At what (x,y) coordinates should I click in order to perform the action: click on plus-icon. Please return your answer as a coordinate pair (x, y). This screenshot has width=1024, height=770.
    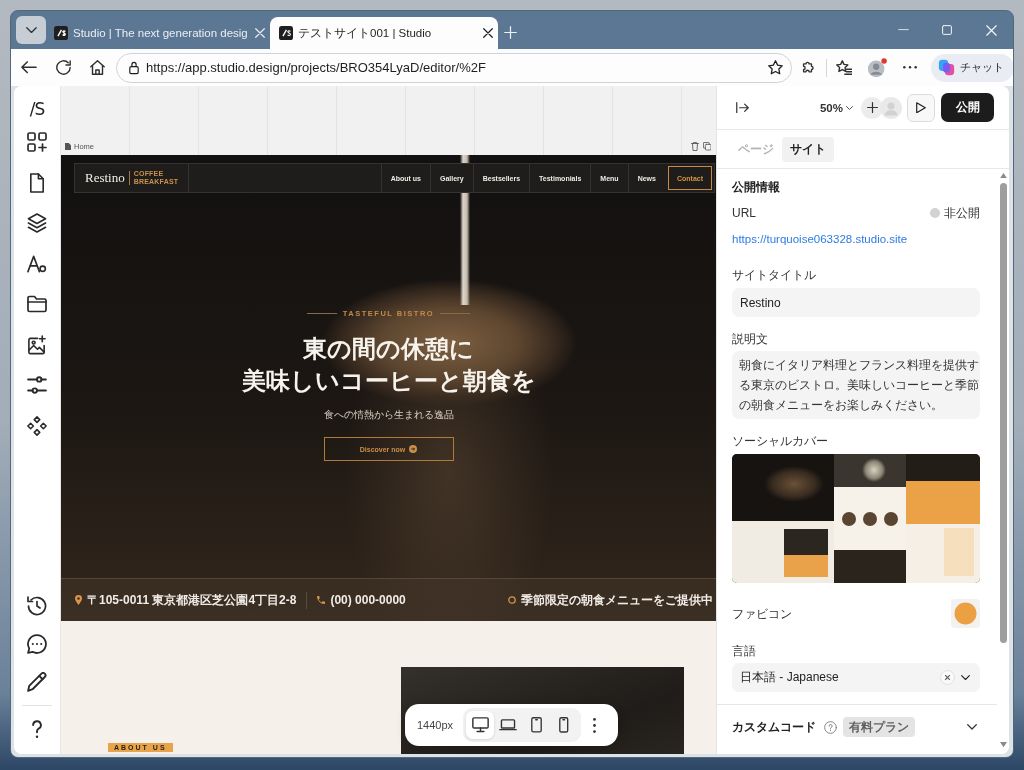
    Looking at the image, I should click on (872, 107).